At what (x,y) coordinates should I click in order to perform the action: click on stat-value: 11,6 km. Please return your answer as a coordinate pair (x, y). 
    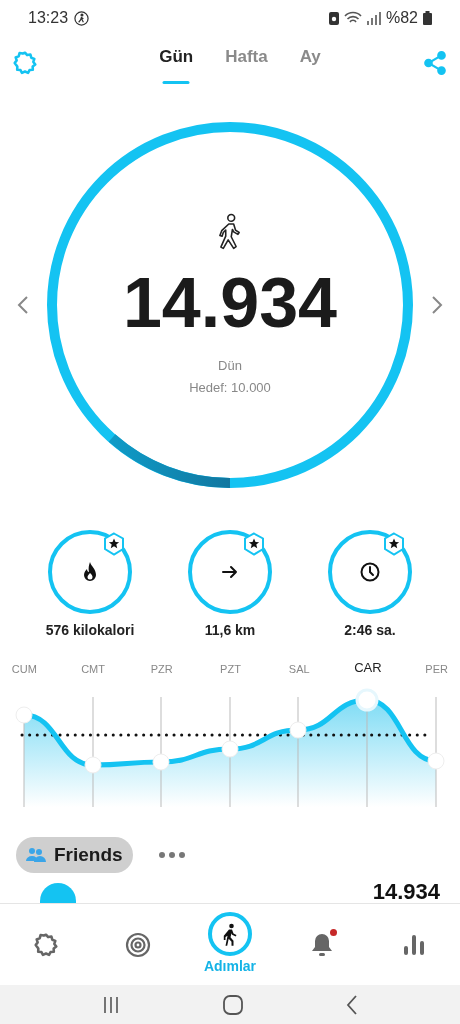
    Looking at the image, I should click on (230, 630).